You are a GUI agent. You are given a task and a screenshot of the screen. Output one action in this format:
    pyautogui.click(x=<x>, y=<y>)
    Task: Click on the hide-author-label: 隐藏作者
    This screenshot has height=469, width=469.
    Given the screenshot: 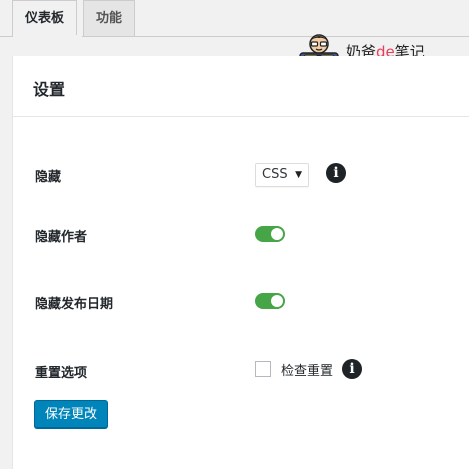 What is the action you would take?
    pyautogui.click(x=61, y=237)
    